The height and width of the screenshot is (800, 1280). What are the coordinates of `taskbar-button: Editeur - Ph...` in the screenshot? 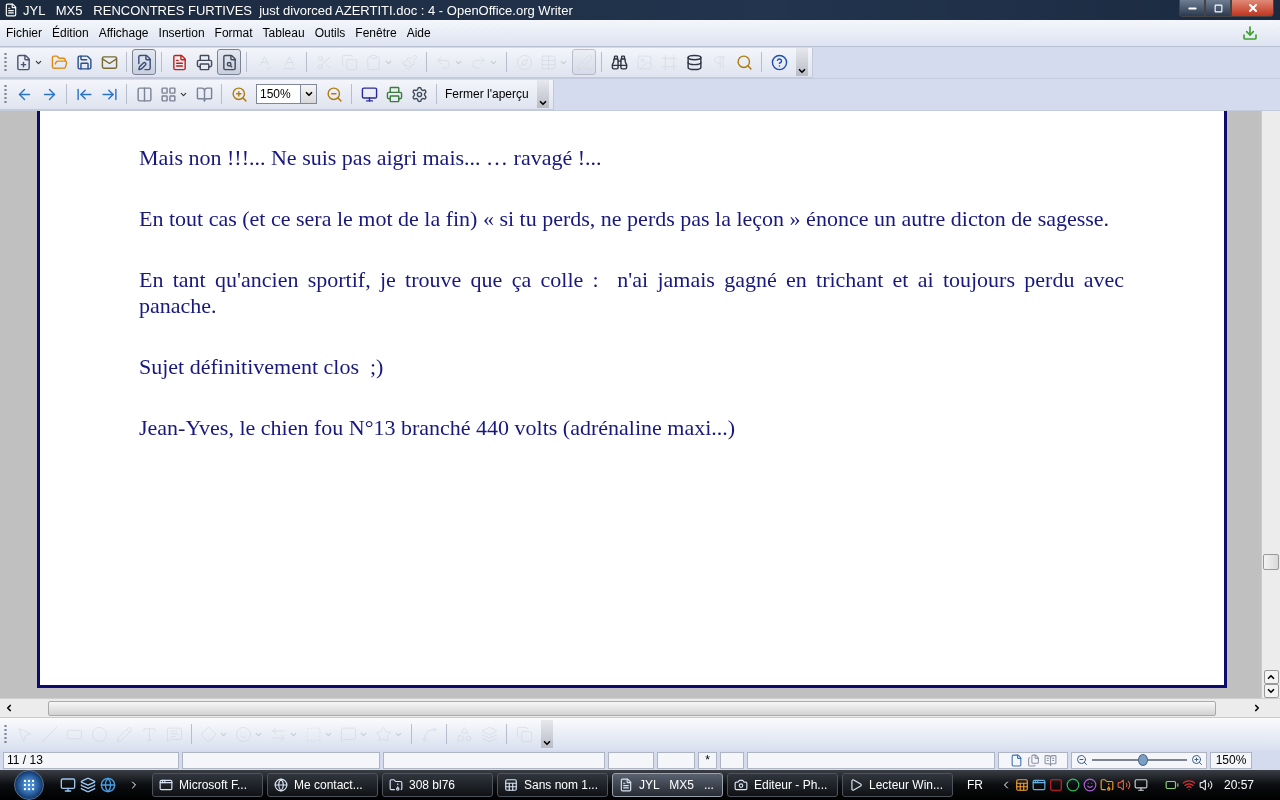 It's located at (782, 785).